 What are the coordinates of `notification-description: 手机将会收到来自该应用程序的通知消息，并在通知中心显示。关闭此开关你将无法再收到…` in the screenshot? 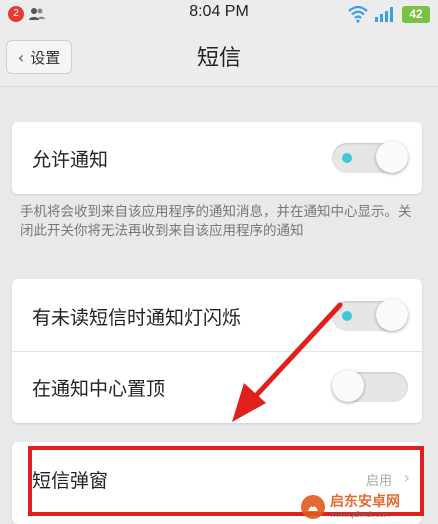 It's located at (216, 221).